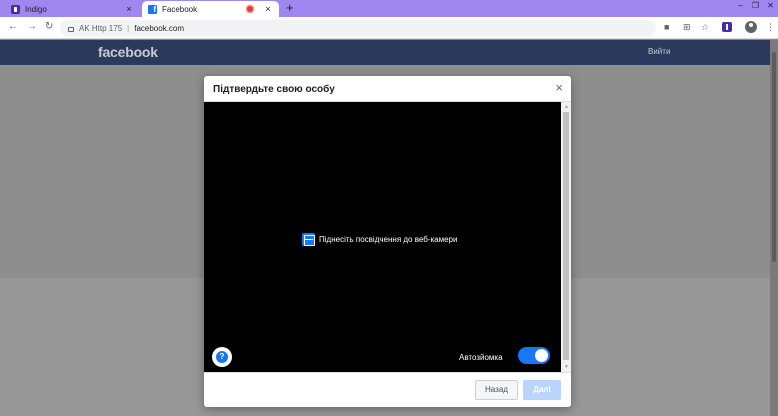 This screenshot has height=416, width=778. Describe the element at coordinates (49, 26) in the screenshot. I see `reload-icon: ↻` at that location.